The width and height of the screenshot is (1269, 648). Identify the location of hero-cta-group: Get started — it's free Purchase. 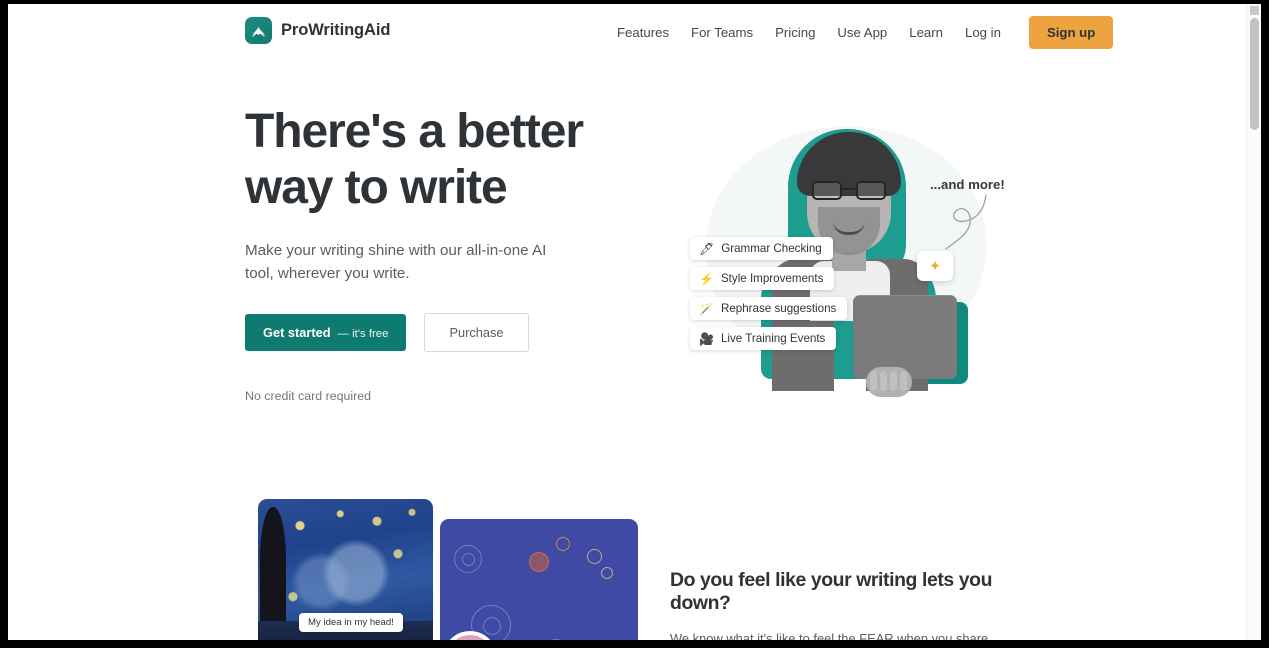
(425, 332).